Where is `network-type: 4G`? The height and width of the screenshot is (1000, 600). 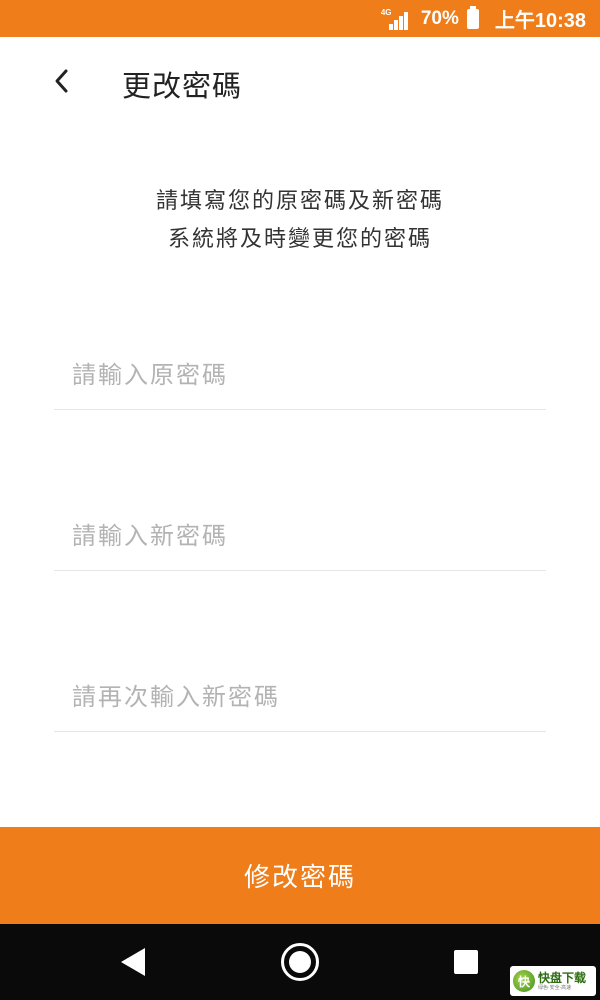
network-type: 4G is located at coordinates (386, 12).